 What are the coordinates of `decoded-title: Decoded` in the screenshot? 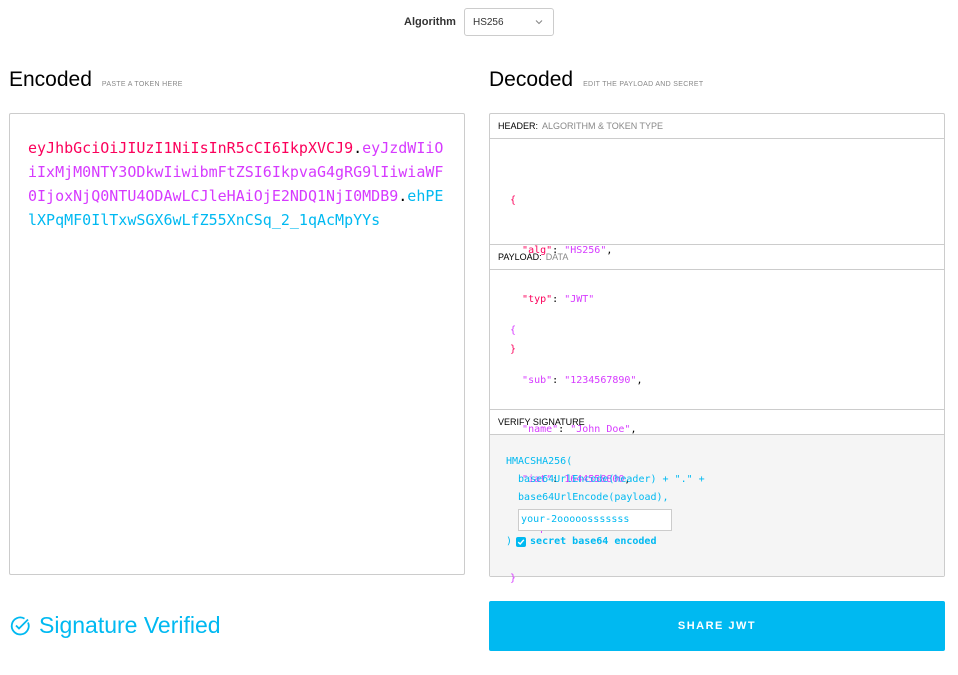 It's located at (531, 79).